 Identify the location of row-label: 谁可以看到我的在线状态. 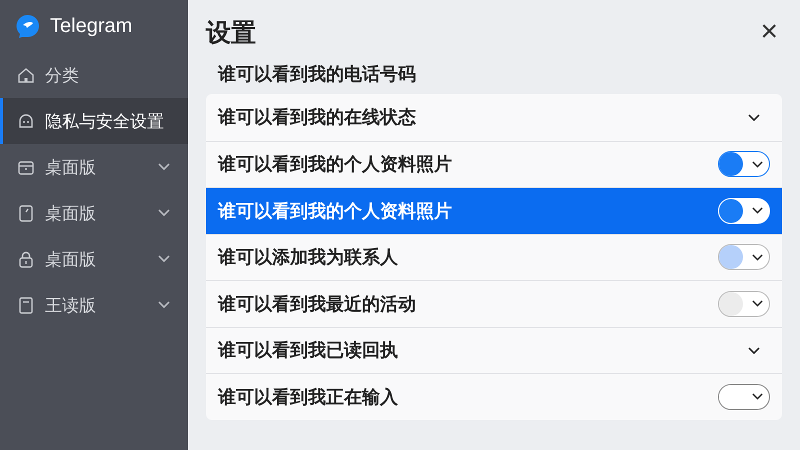
(317, 118).